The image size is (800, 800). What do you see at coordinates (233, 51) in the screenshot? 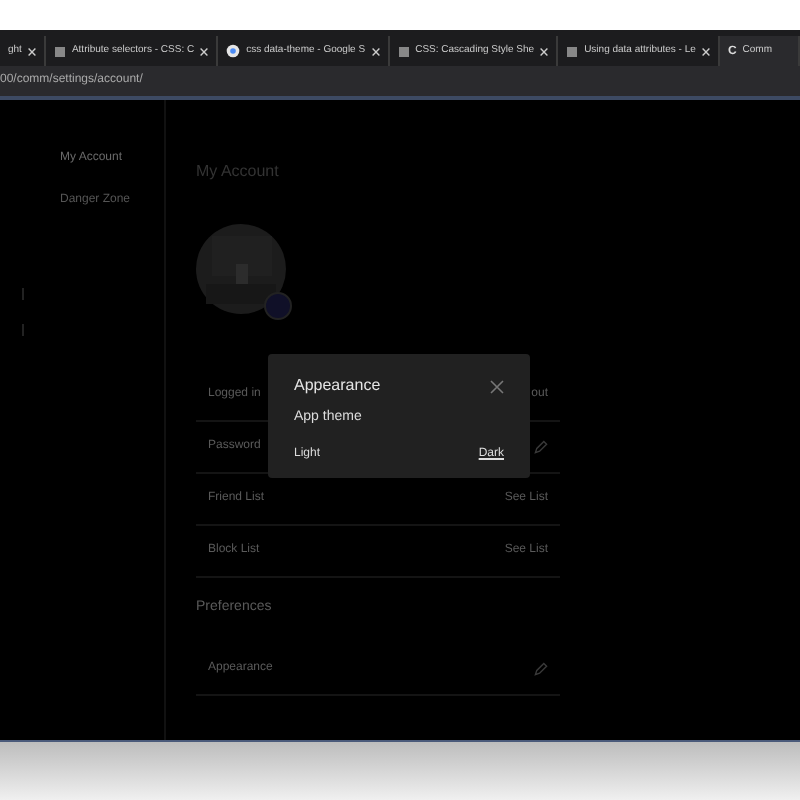
I see `globe-icon` at bounding box center [233, 51].